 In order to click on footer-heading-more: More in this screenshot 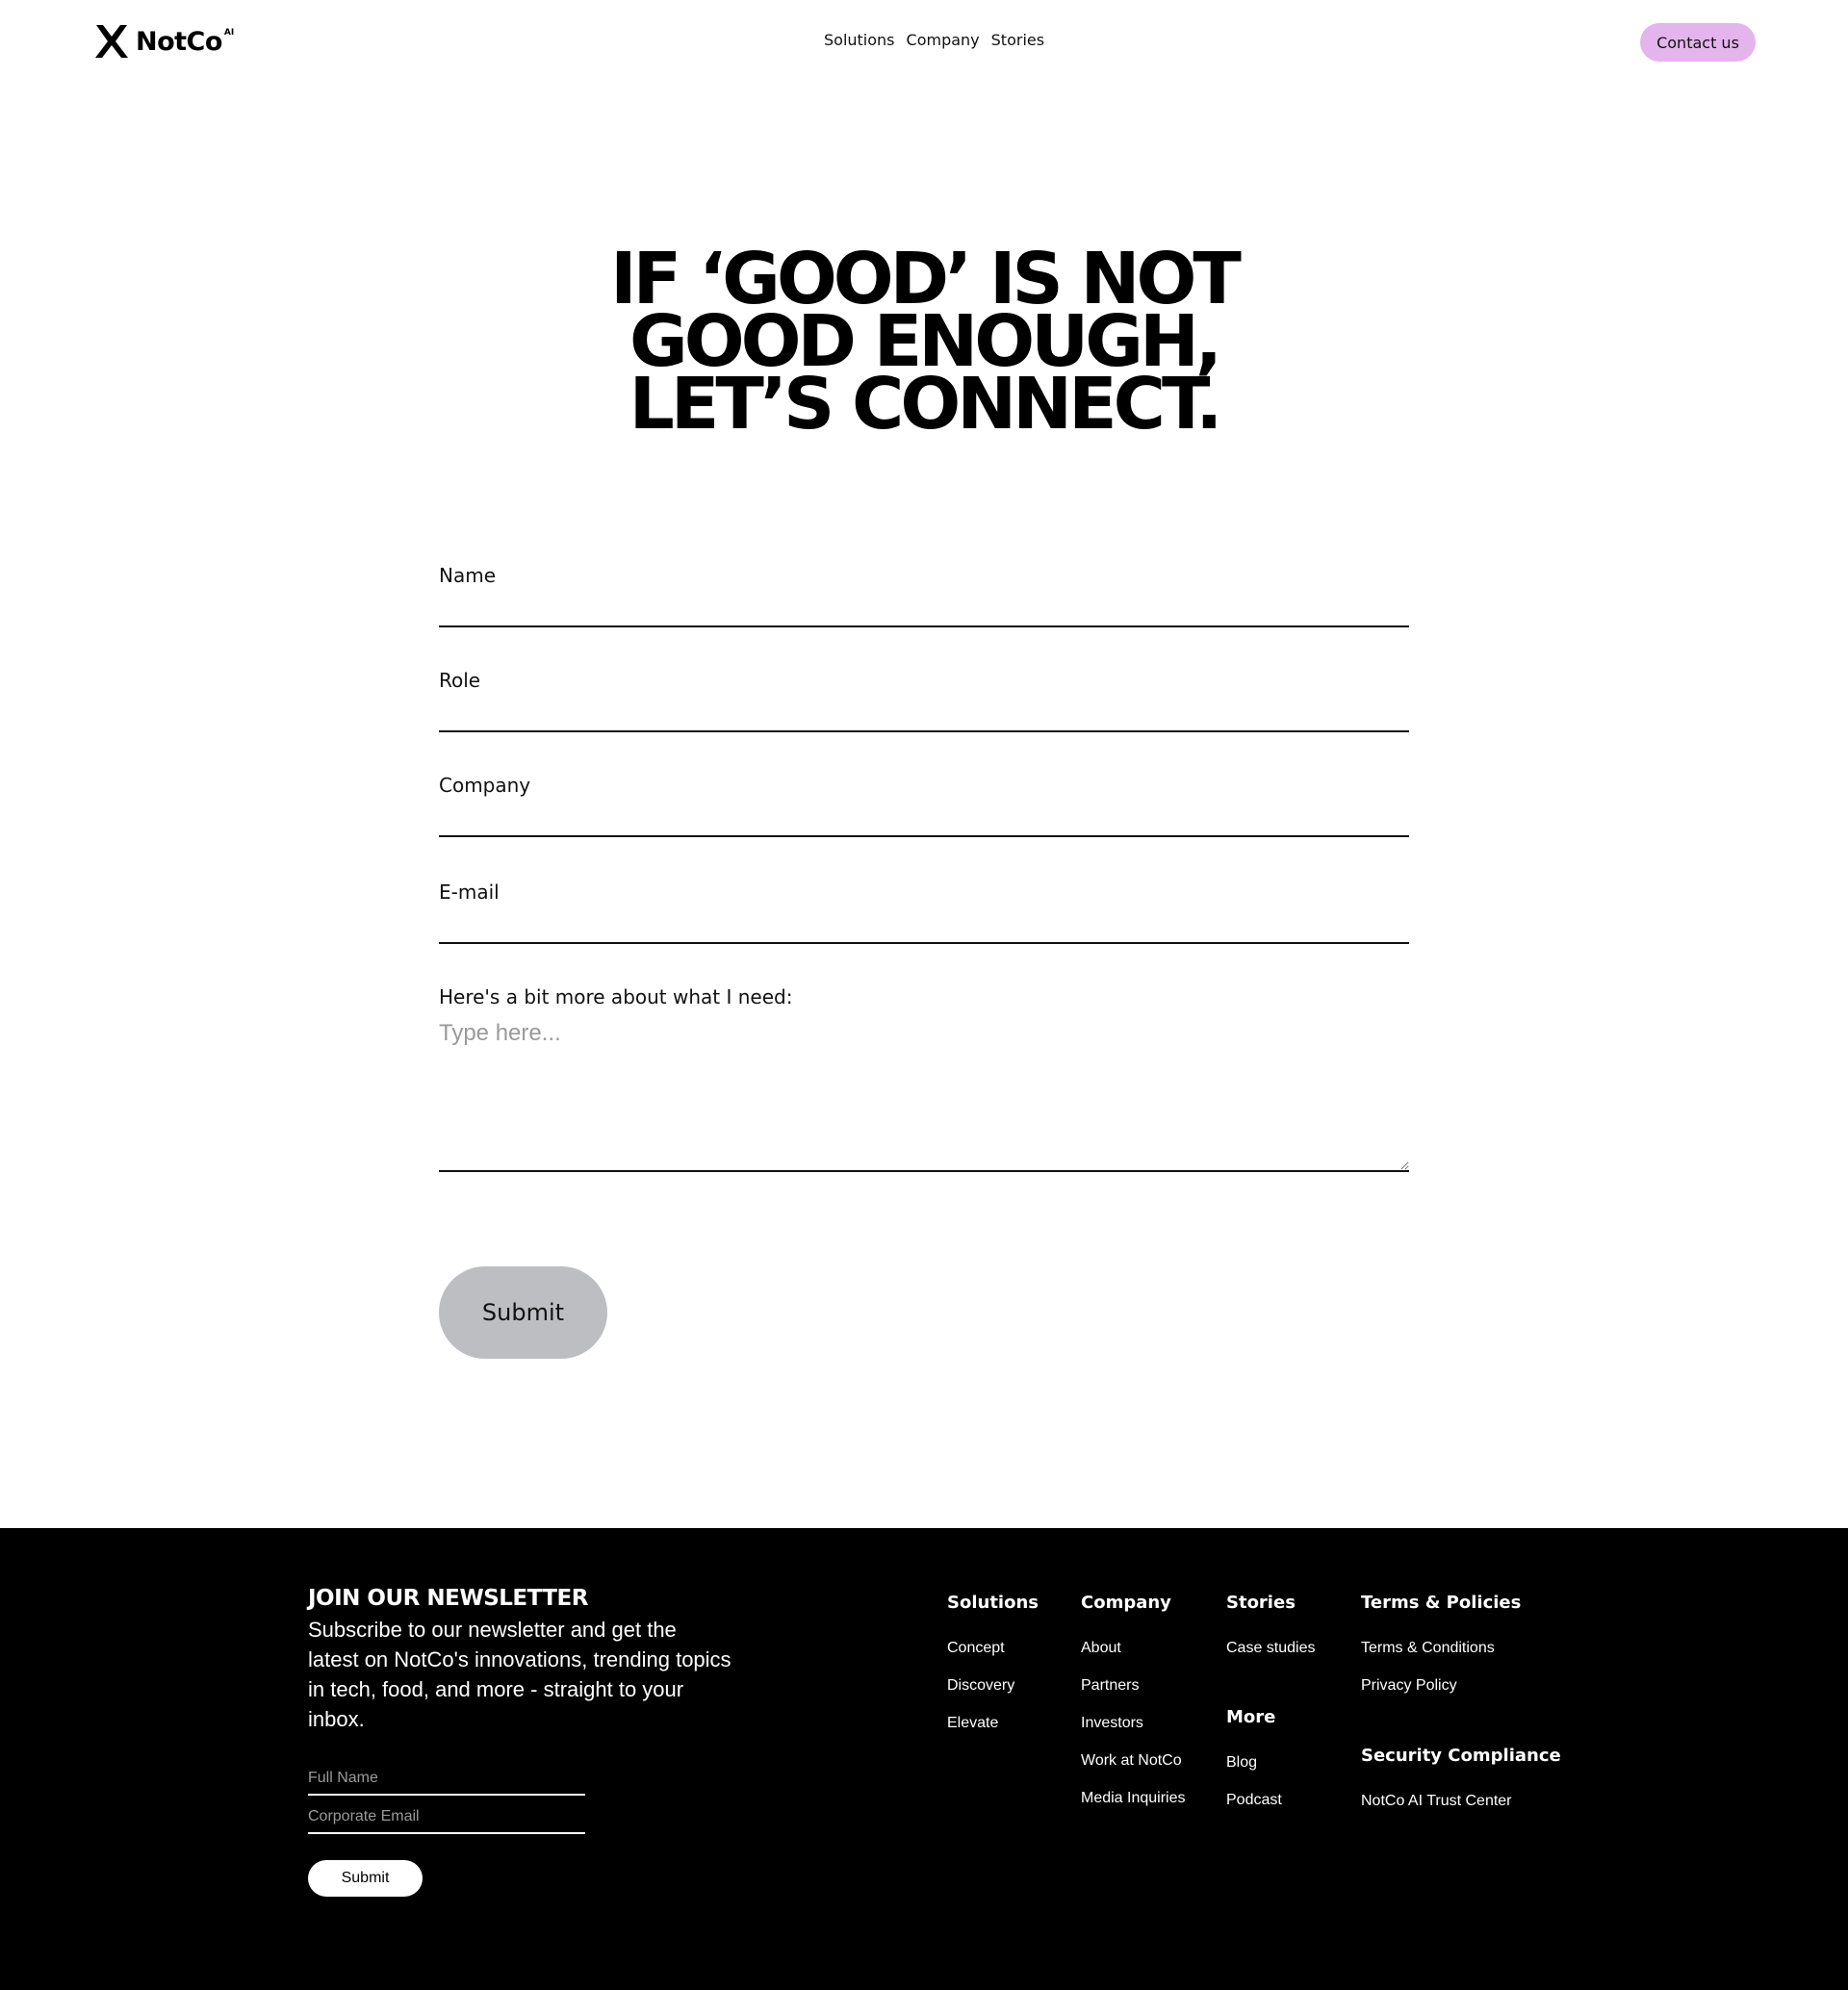, I will do `click(1251, 1717)`.